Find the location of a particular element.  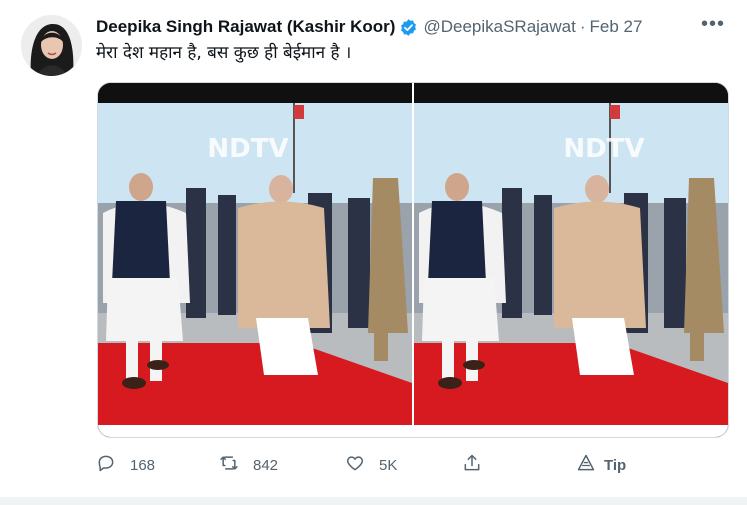

avatar is located at coordinates (51, 45).